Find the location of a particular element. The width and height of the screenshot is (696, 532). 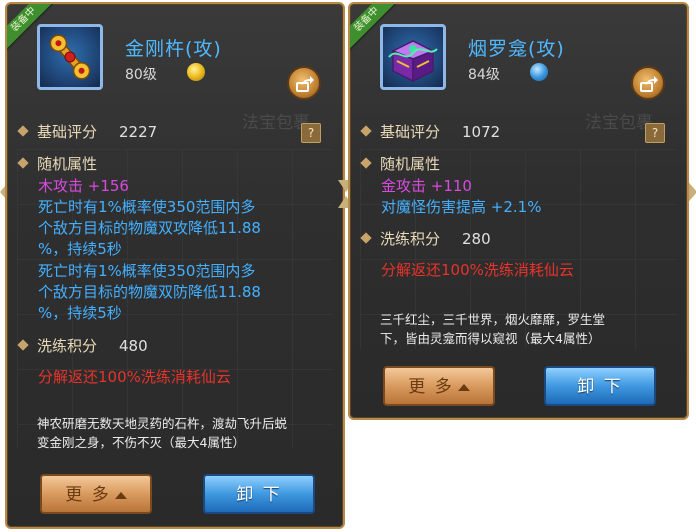

description-line: 神农研磨无数天地灵药的石杵，渡劫飞升后蜕 is located at coordinates (162, 423).